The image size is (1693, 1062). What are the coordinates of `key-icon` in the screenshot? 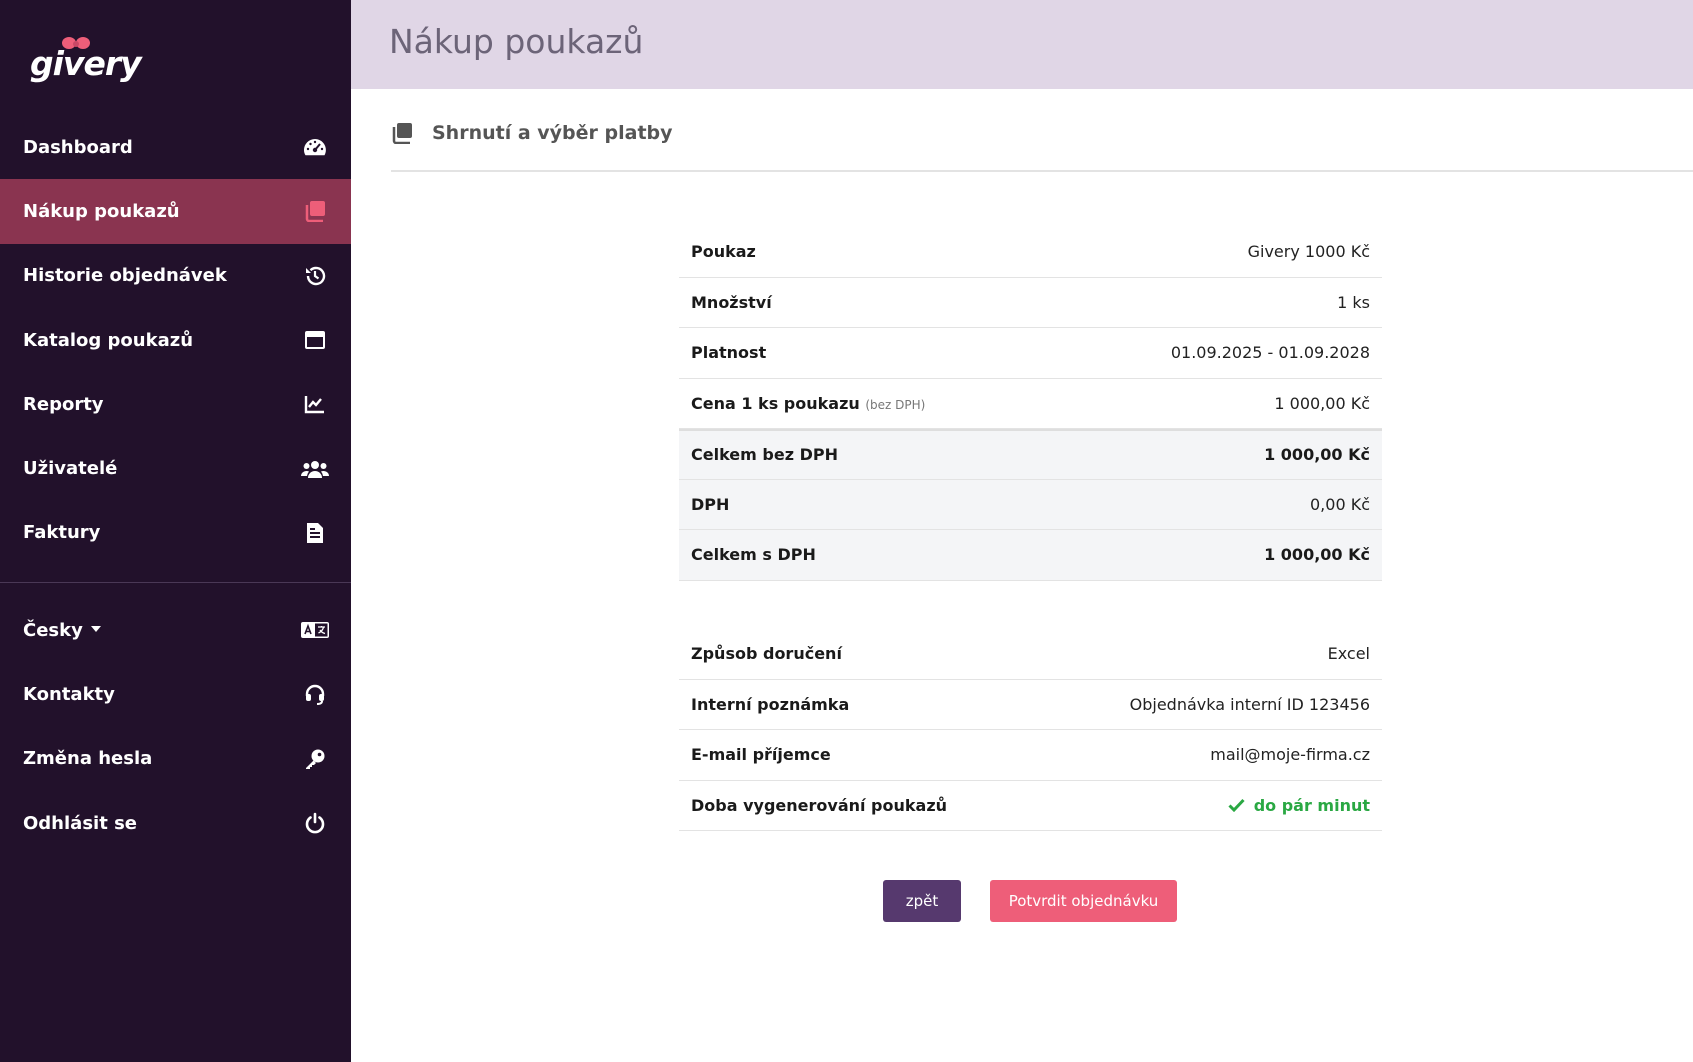 It's located at (315, 759).